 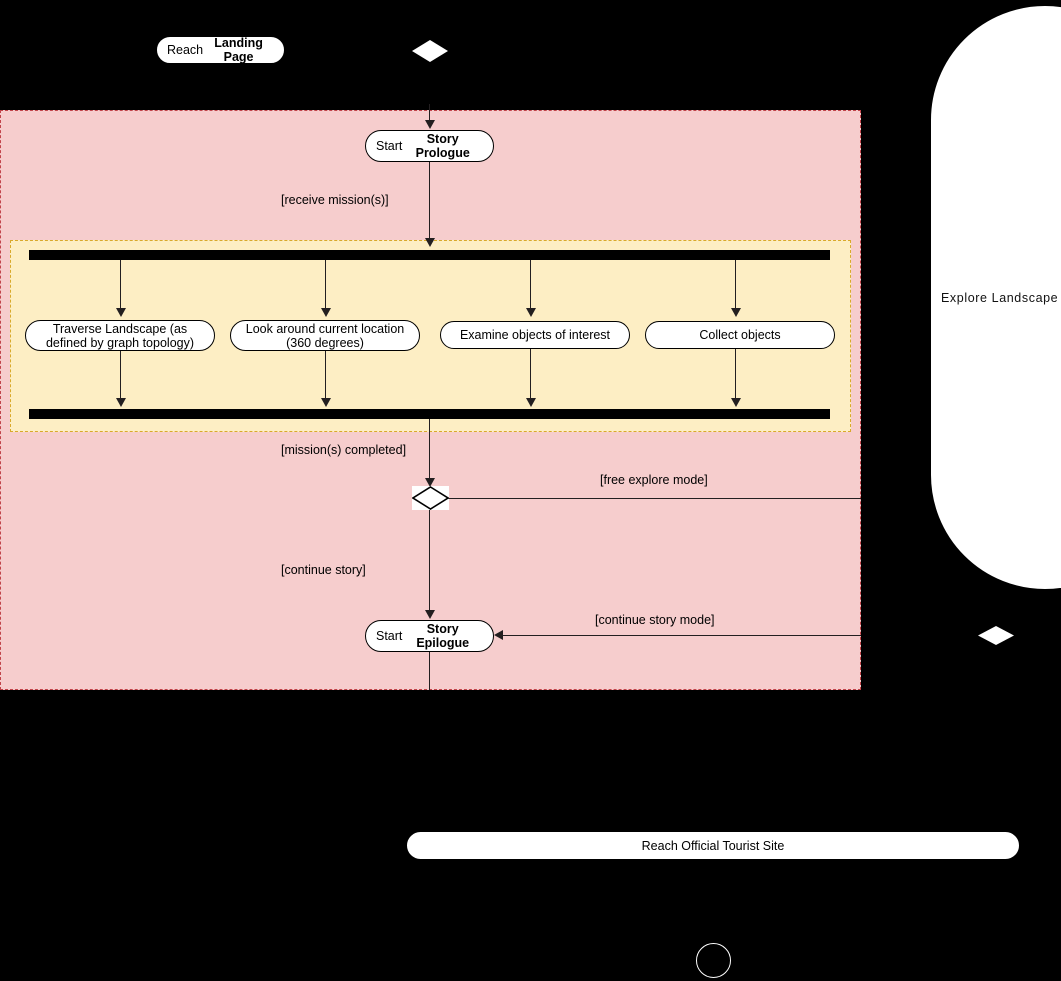 I want to click on node-explore-landscape: Explore Landscape, so click(x=995, y=297).